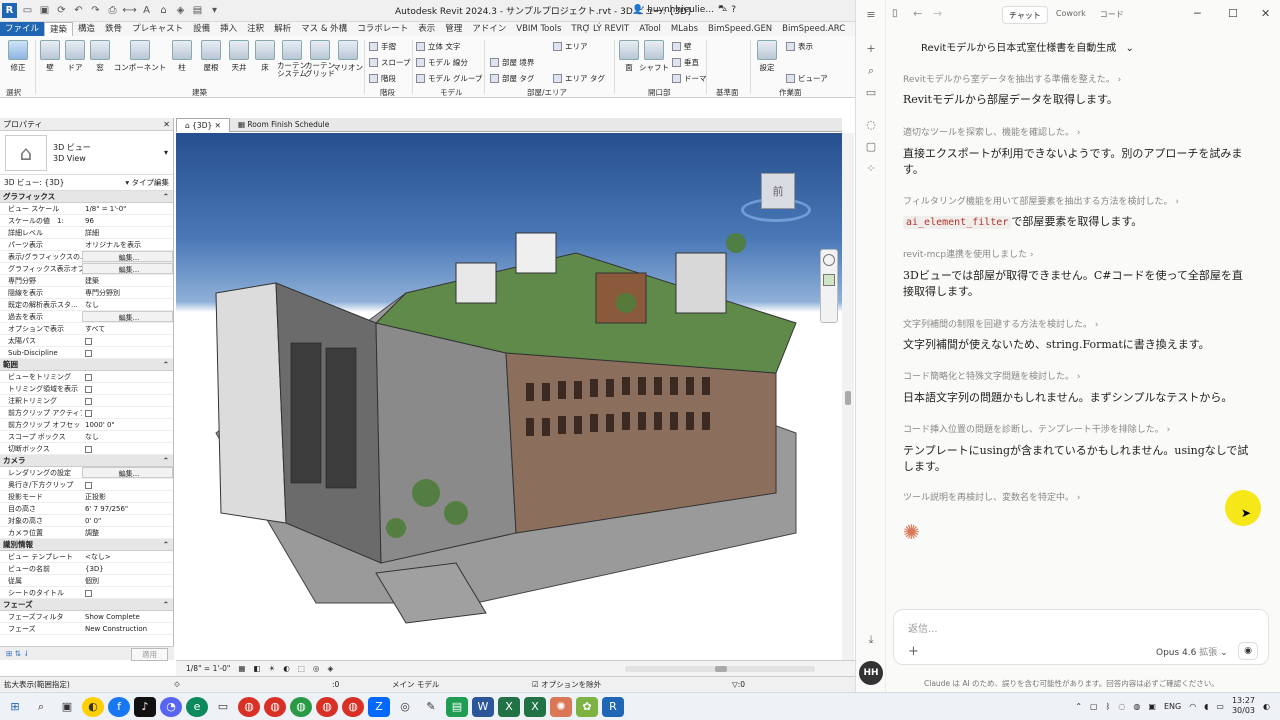  What do you see at coordinates (848, 398) in the screenshot?
I see `scrollbar-thumb` at bounding box center [848, 398].